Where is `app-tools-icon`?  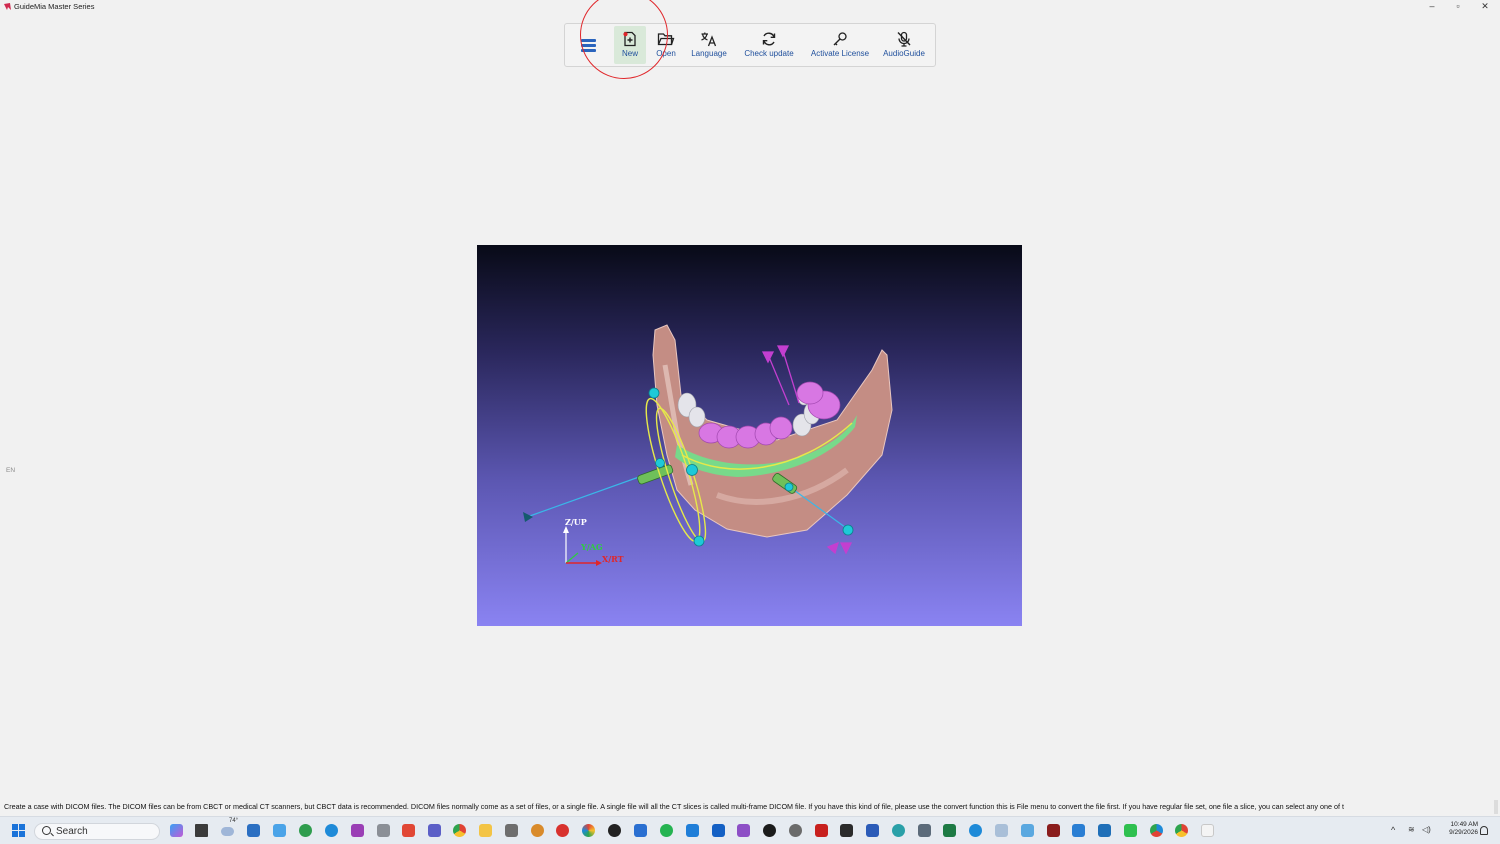 app-tools-icon is located at coordinates (924, 830).